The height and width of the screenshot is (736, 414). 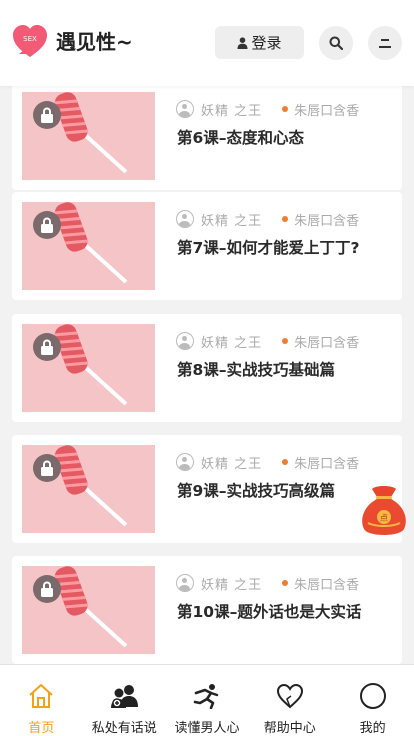 I want to click on lesson-card: 妖精 之王 朱唇口含香 第8课–实战技巧基础篇, so click(x=207, y=368).